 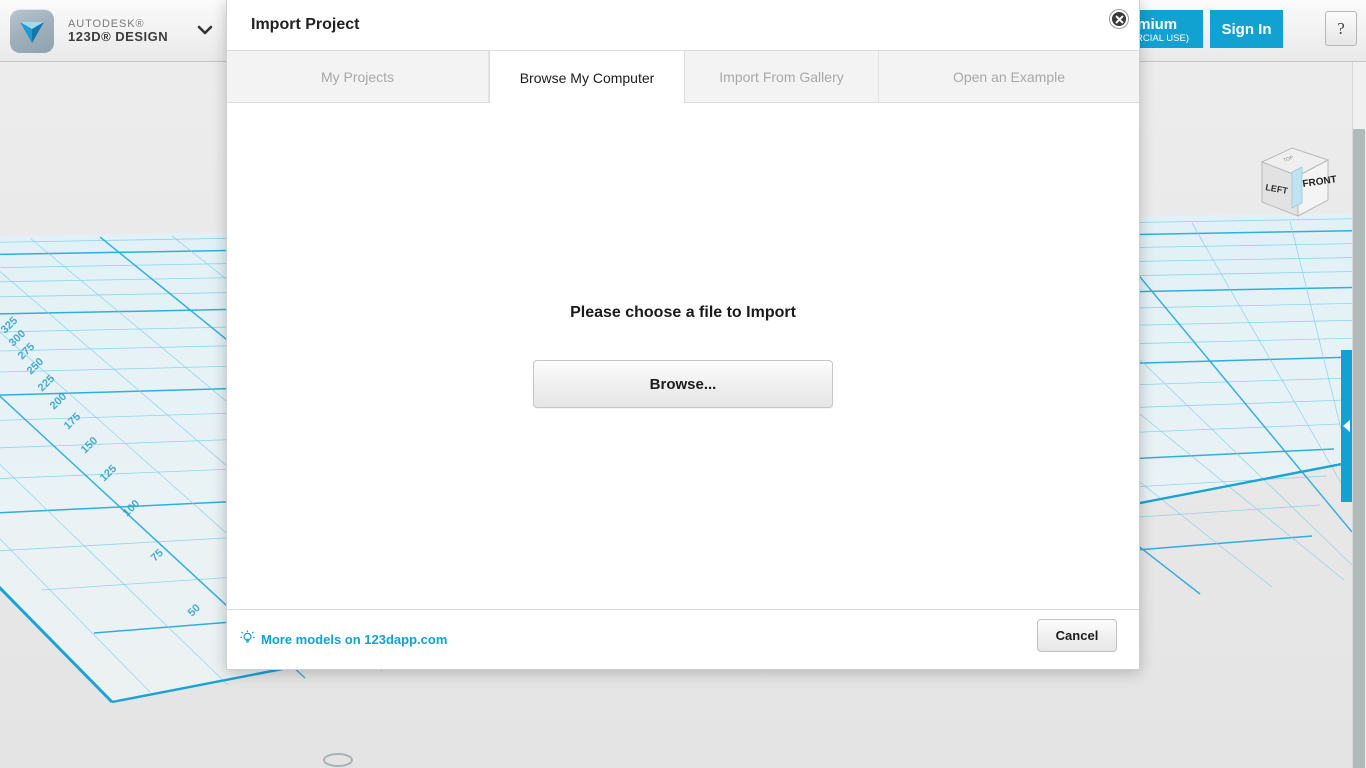 What do you see at coordinates (354, 639) in the screenshot?
I see `more-models-label: More models on 123dapp.com` at bounding box center [354, 639].